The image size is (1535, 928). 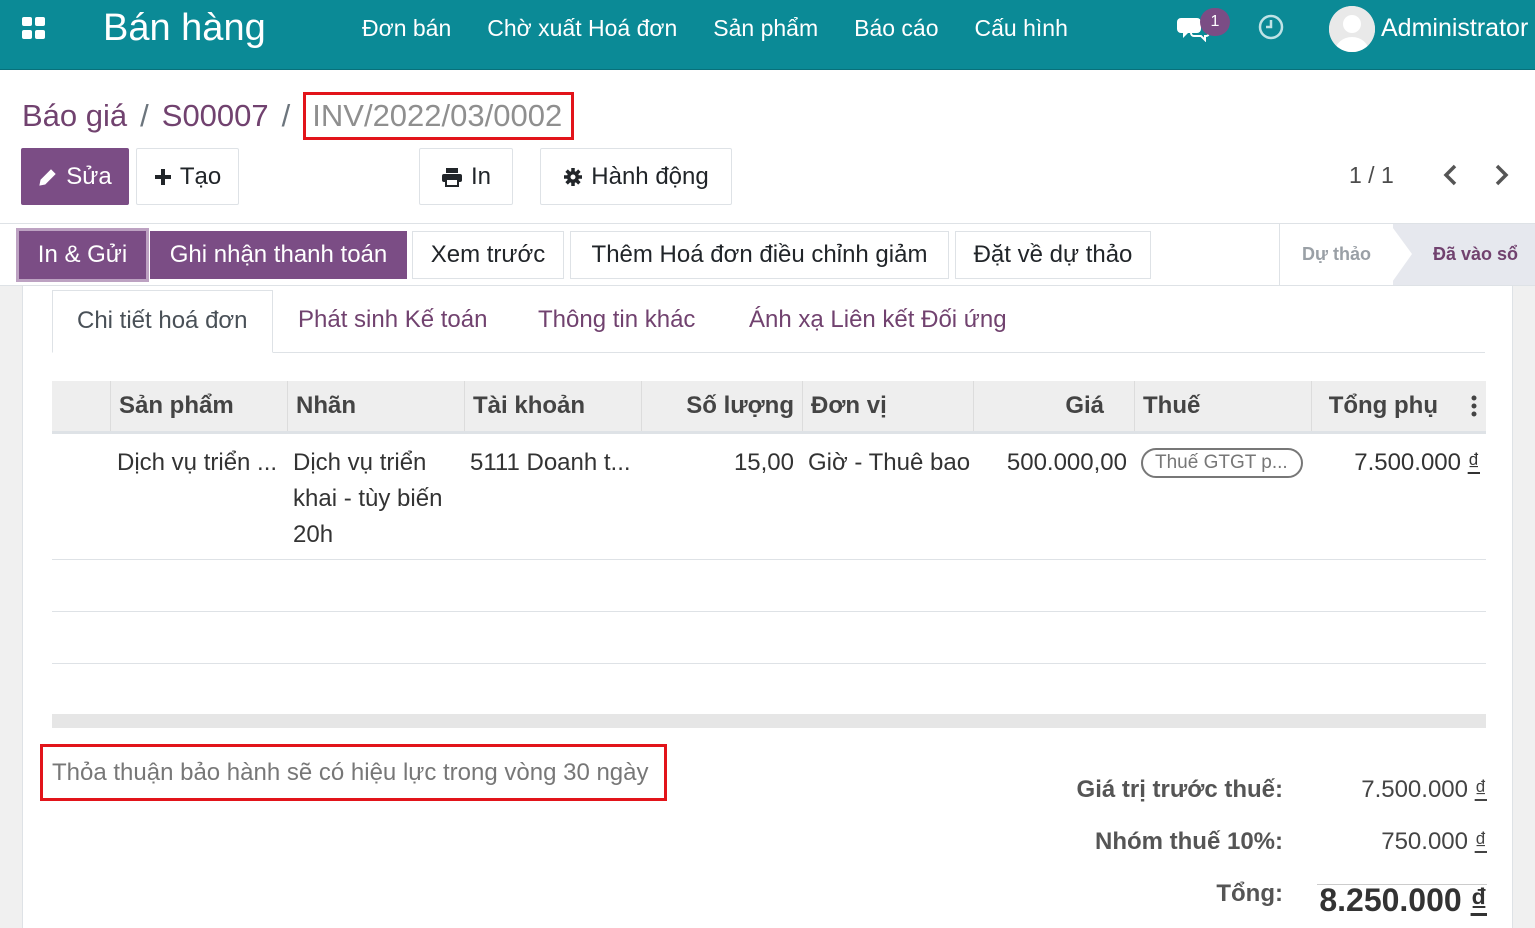 What do you see at coordinates (721, 406) in the screenshot?
I see `column-header-quantity: Số lượng` at bounding box center [721, 406].